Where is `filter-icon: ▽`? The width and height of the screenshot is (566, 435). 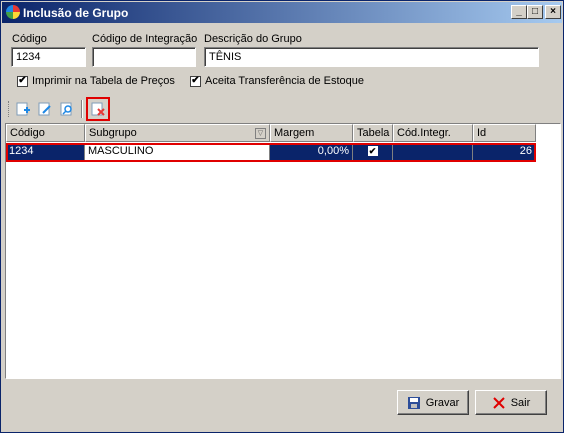 filter-icon: ▽ is located at coordinates (260, 133).